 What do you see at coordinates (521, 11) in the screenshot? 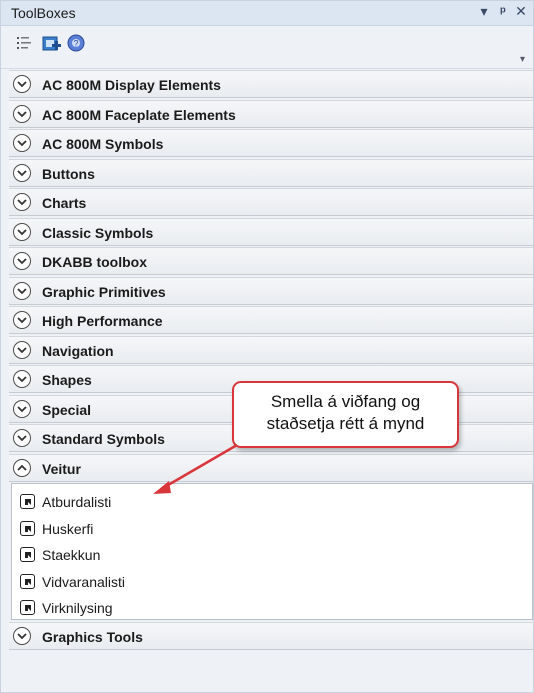
I see `close-icon: ✕` at bounding box center [521, 11].